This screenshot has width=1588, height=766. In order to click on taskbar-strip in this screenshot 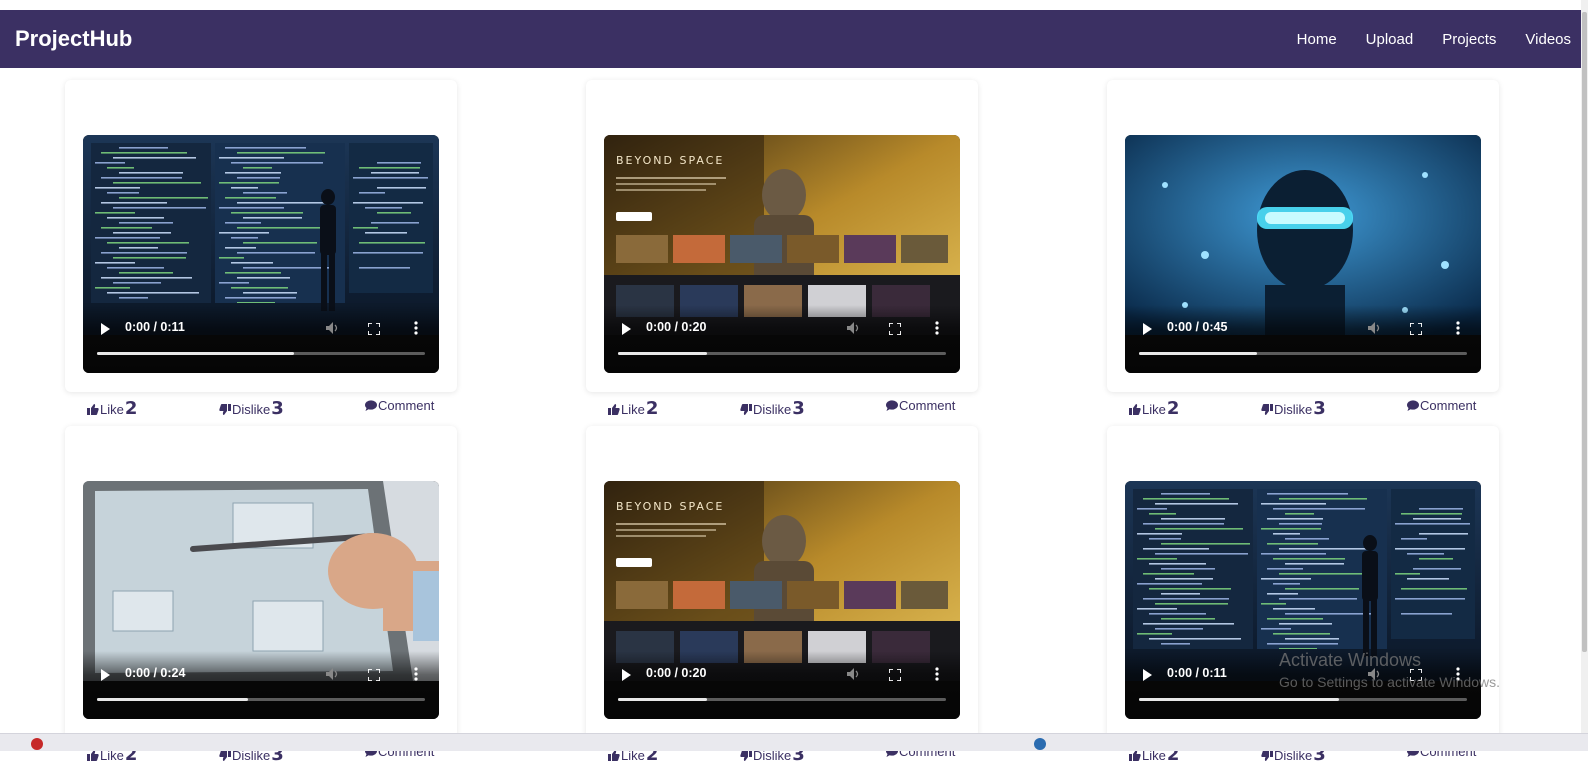, I will do `click(794, 742)`.